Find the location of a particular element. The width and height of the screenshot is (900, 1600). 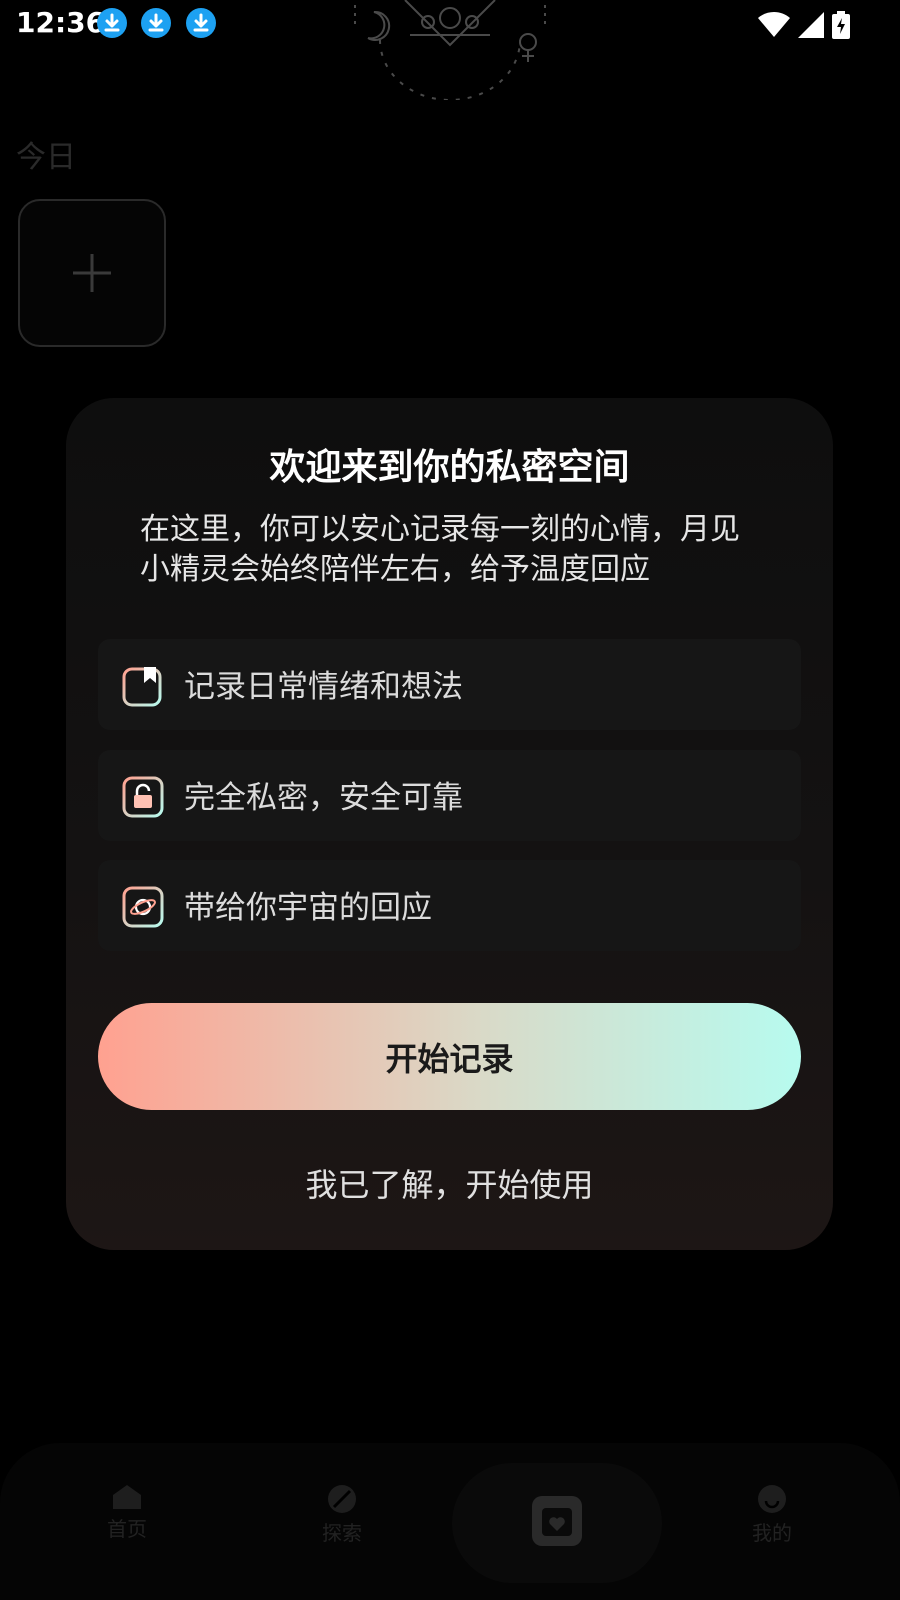

plus-icon is located at coordinates (92, 273).